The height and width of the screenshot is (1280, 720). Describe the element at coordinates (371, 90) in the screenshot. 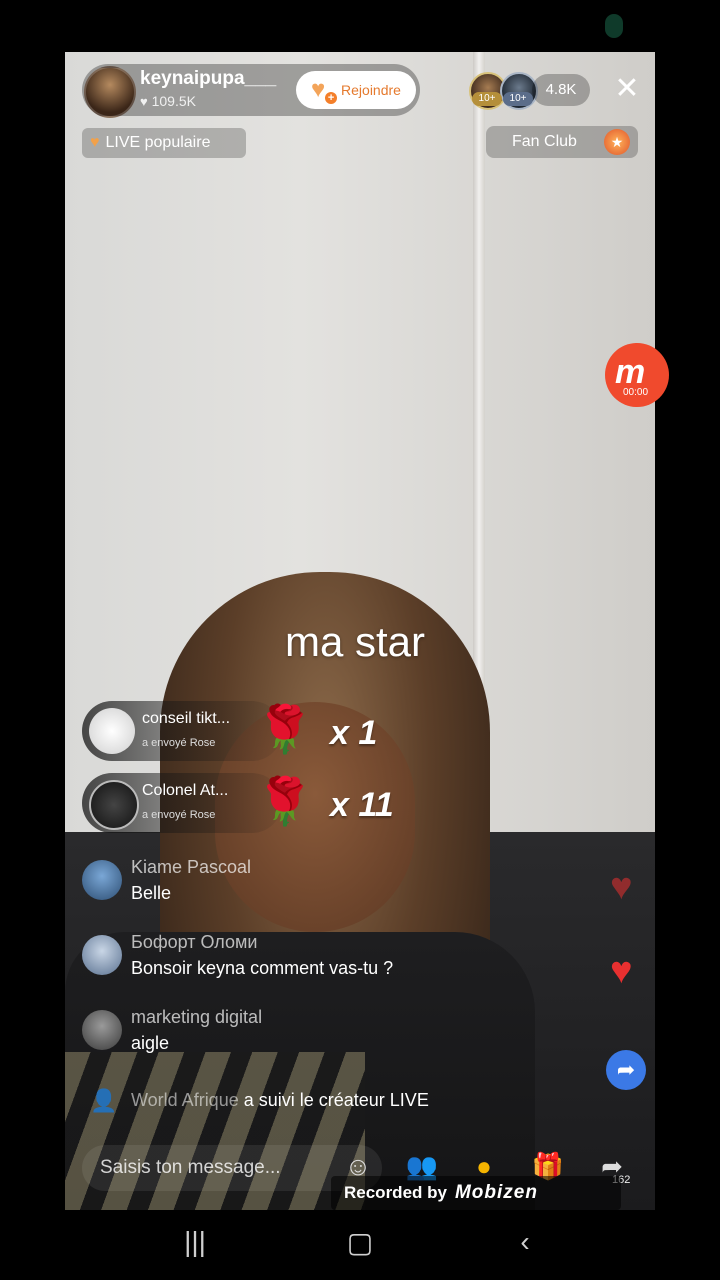

I see `join-label: Rejoindre` at that location.